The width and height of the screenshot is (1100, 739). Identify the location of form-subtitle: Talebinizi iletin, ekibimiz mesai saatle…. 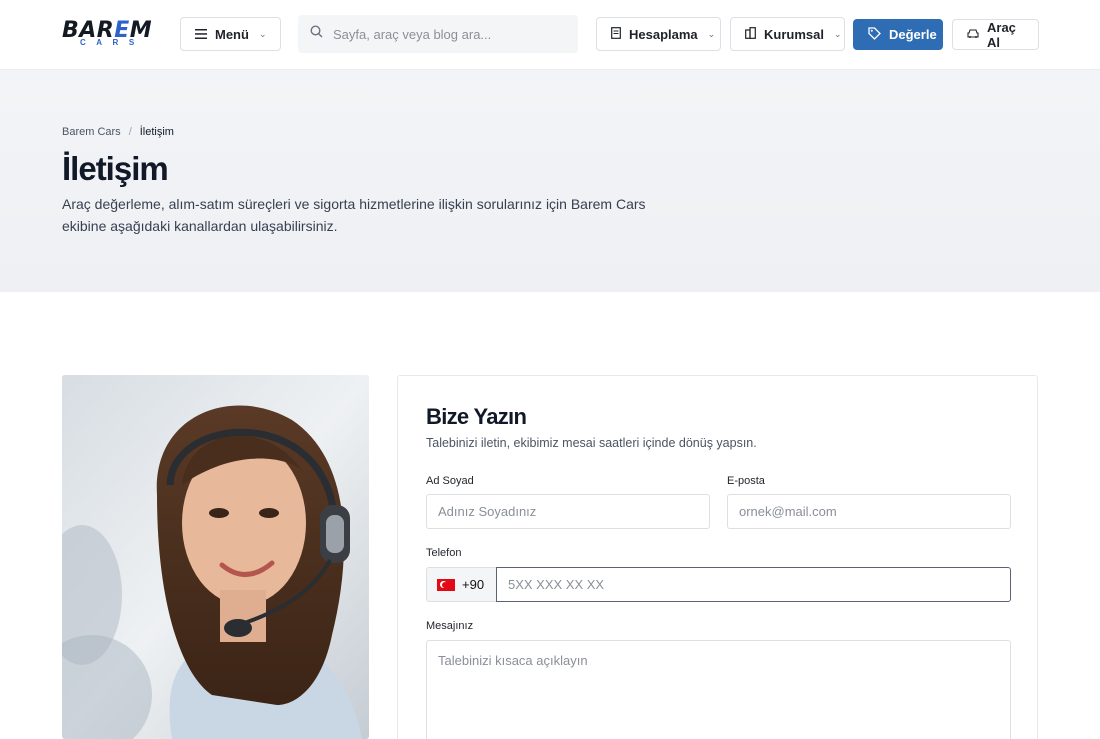
(591, 443).